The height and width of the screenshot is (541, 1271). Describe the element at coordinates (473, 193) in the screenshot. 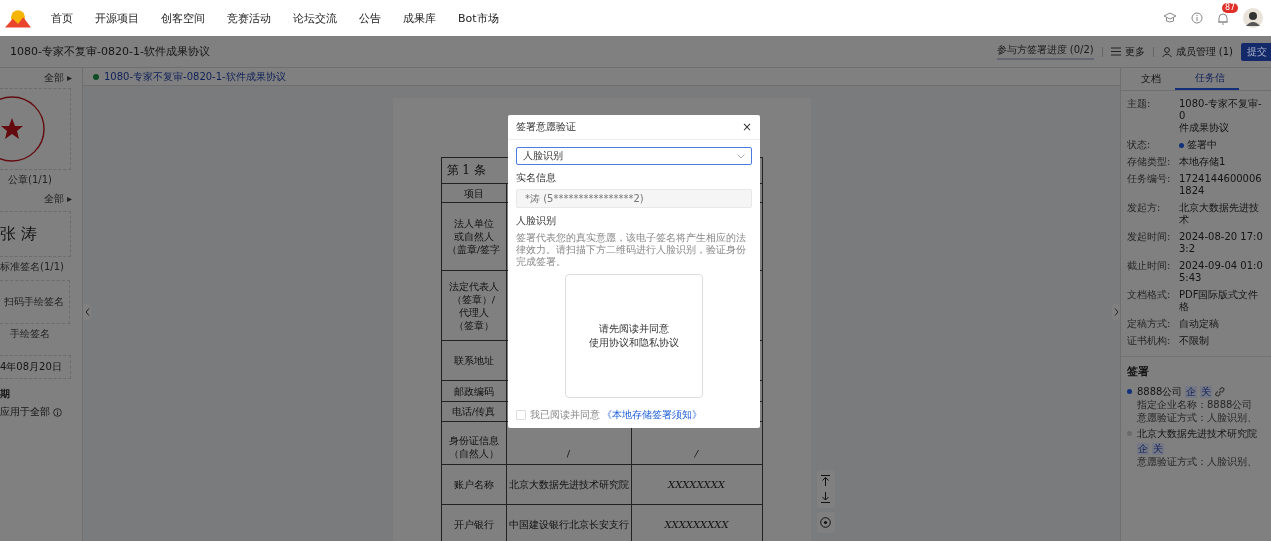

I see `table-cell: 项目` at that location.